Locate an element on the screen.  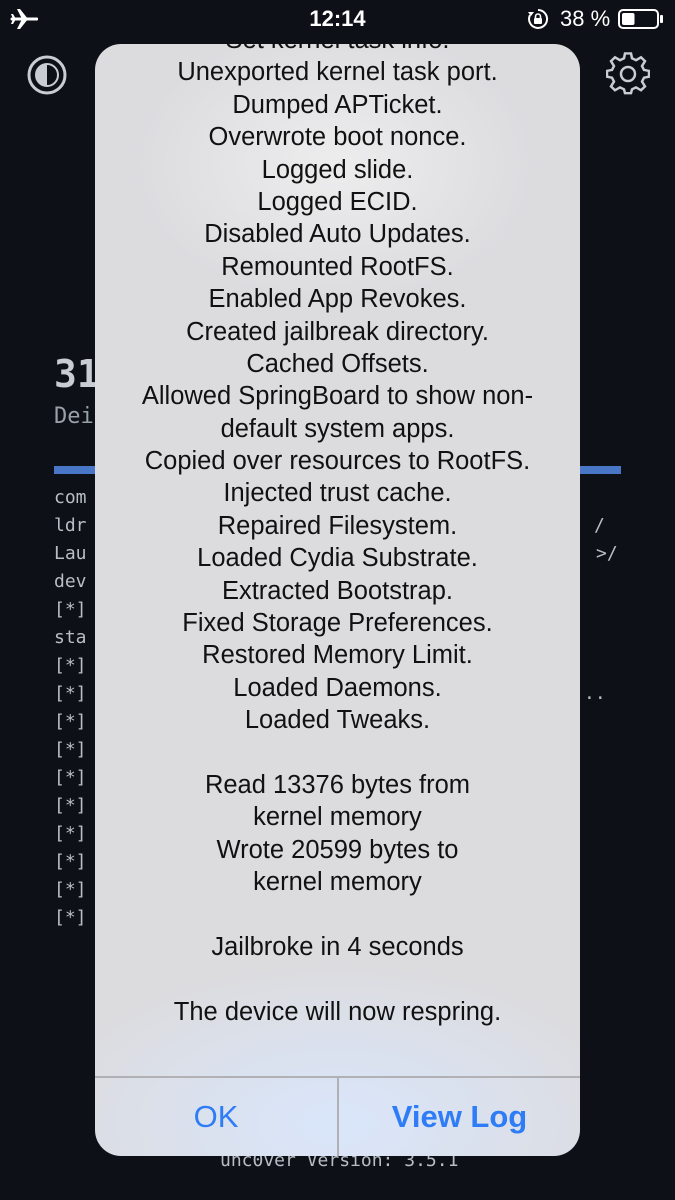
alert-message-line: Overwrote boot nonce. is located at coordinates (337, 137).